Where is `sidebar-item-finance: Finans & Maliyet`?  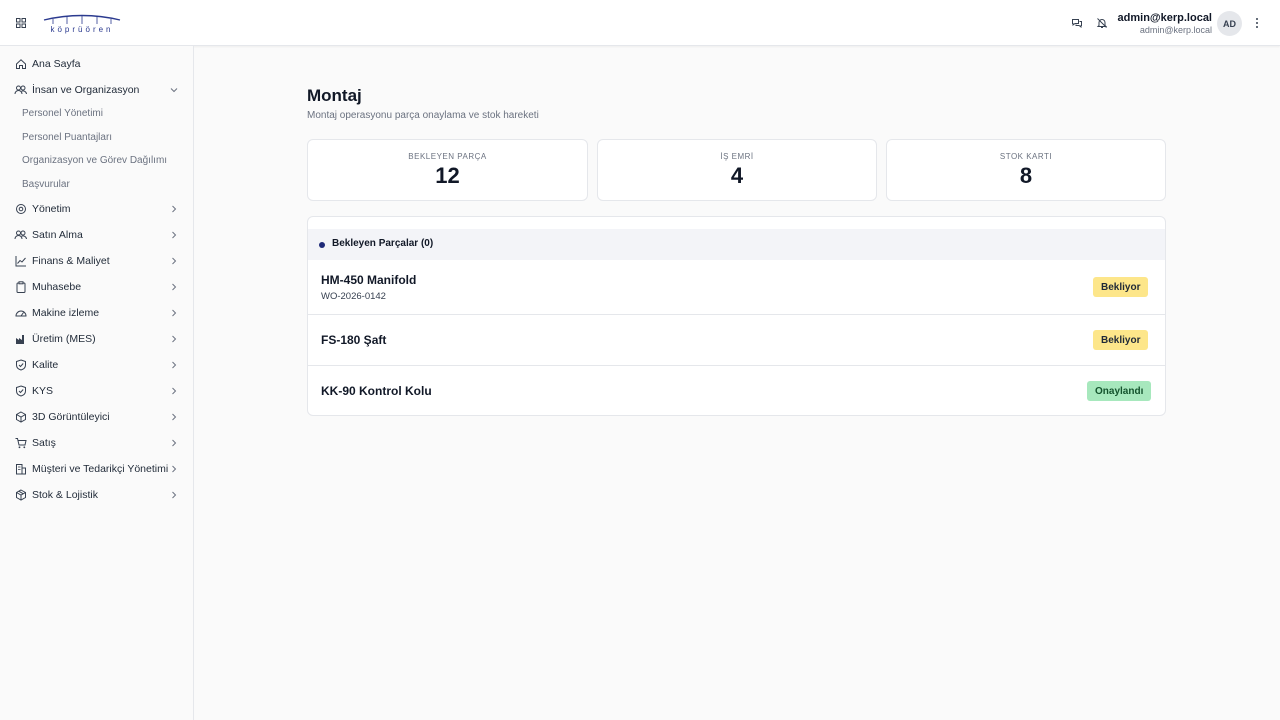
sidebar-item-finance: Finans & Maliyet is located at coordinates (96, 261).